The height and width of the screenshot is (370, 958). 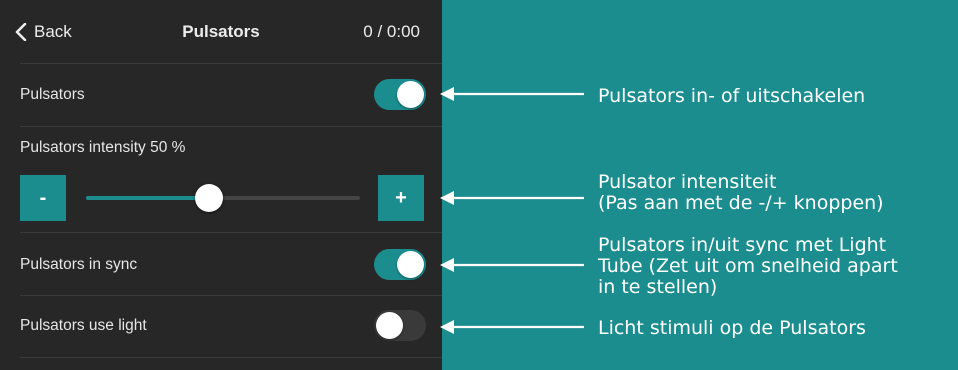 I want to click on sync-label: Pulsators in sync, so click(x=79, y=264).